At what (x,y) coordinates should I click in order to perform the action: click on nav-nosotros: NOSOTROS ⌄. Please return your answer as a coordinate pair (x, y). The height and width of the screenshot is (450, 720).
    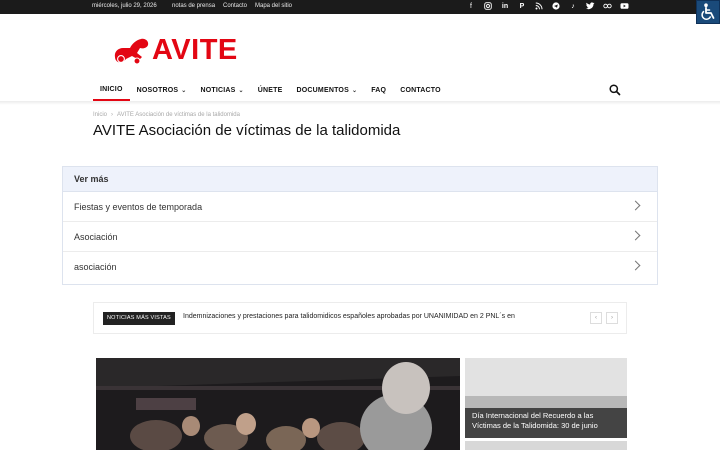
    Looking at the image, I should click on (162, 90).